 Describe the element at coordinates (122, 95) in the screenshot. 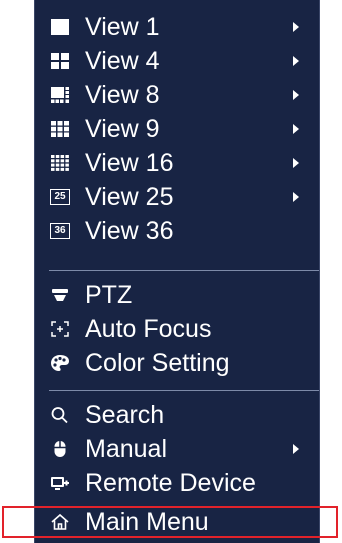

I see `menu-item-label: View 8` at that location.